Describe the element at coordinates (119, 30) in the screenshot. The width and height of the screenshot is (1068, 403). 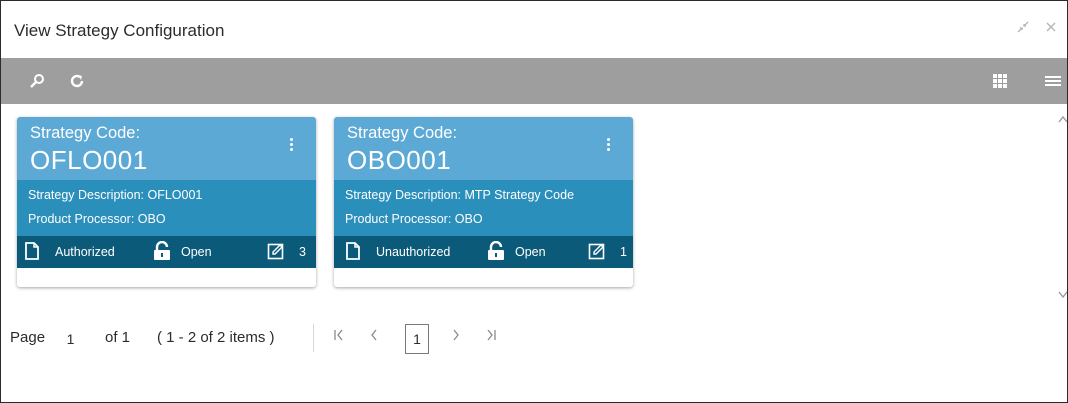
I see `window-title: View Strategy Configuration` at that location.